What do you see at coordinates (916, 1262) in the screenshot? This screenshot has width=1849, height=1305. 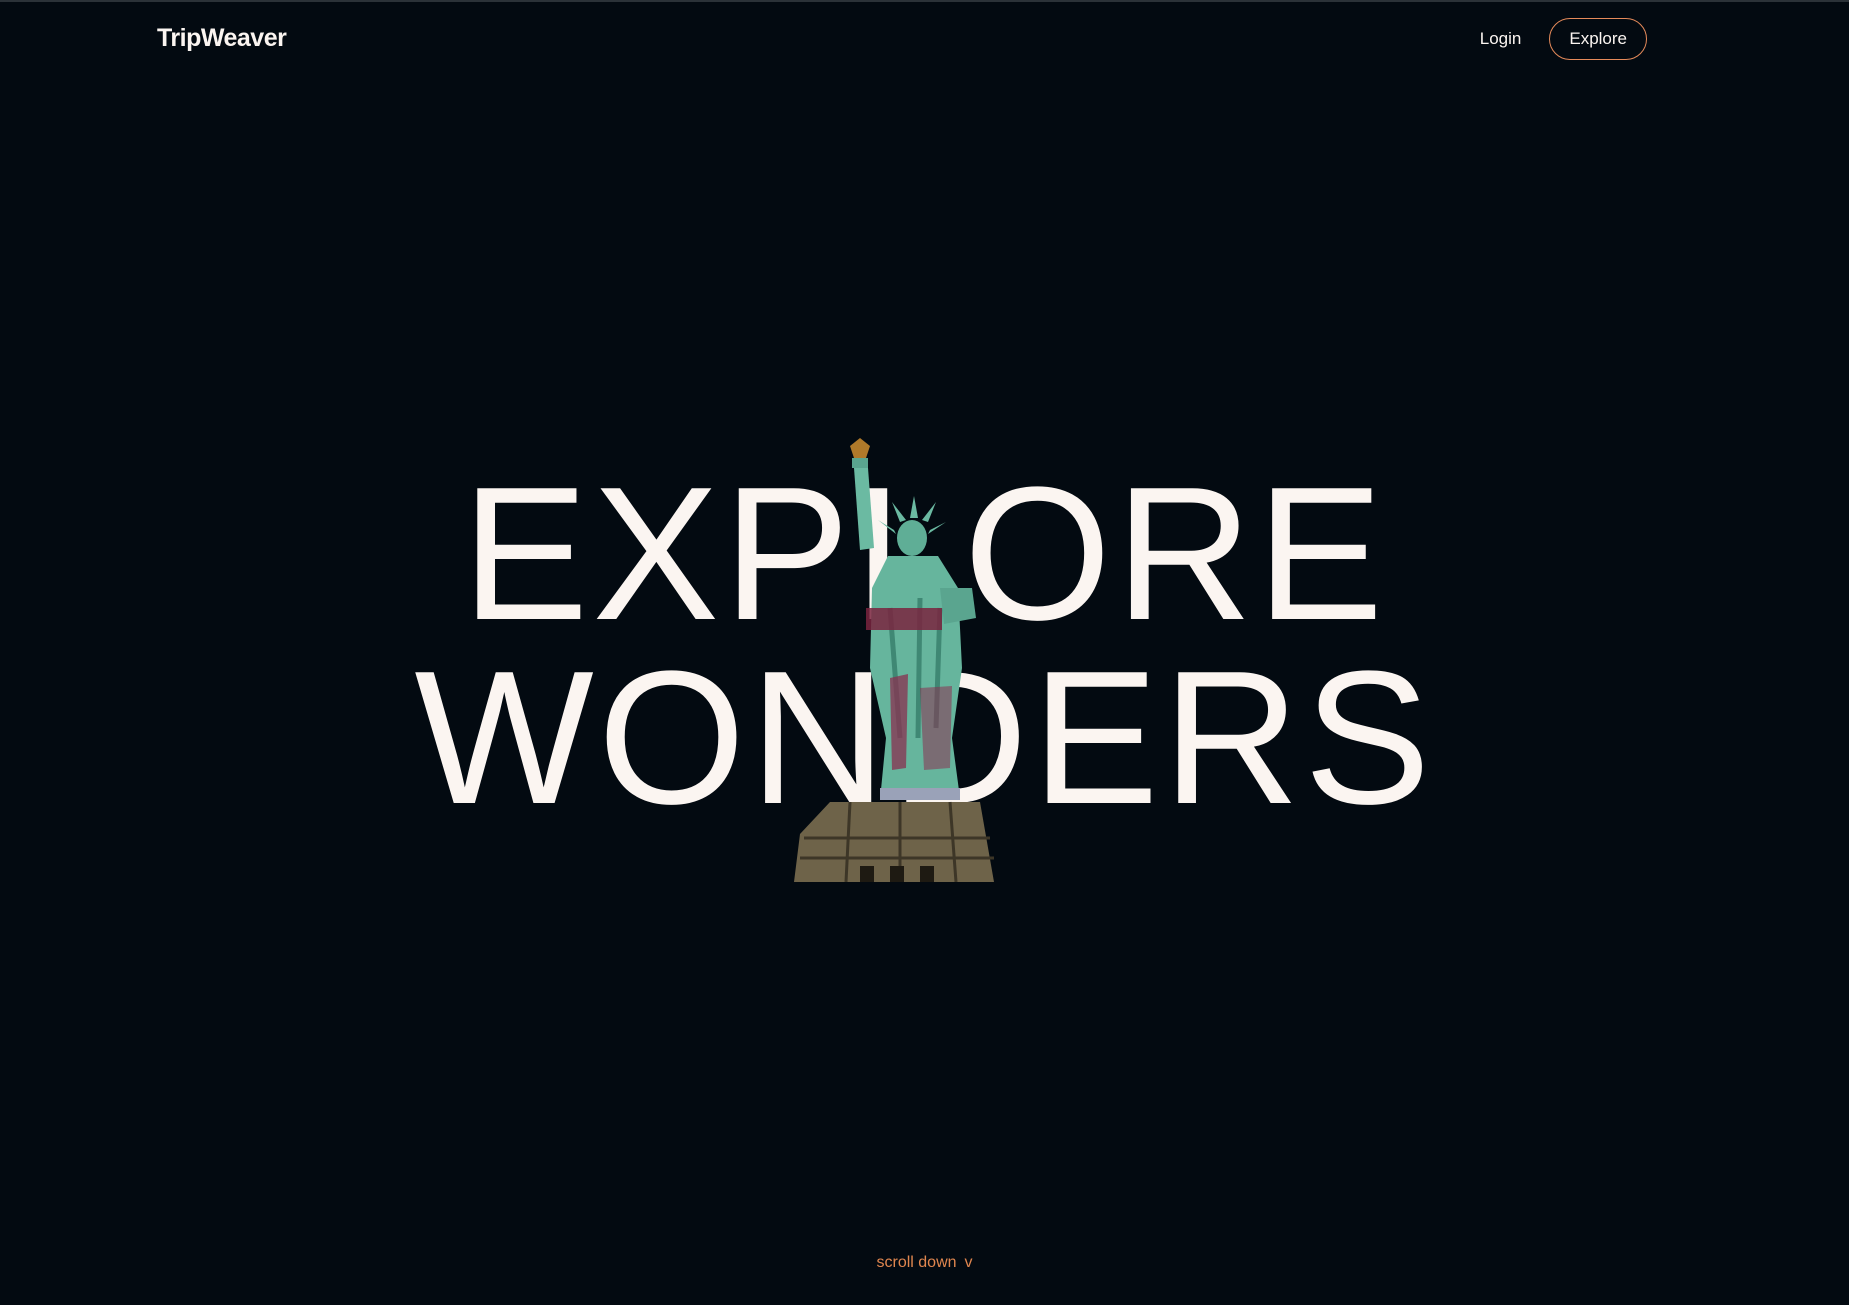 I see `scroll-down-label: scroll down` at bounding box center [916, 1262].